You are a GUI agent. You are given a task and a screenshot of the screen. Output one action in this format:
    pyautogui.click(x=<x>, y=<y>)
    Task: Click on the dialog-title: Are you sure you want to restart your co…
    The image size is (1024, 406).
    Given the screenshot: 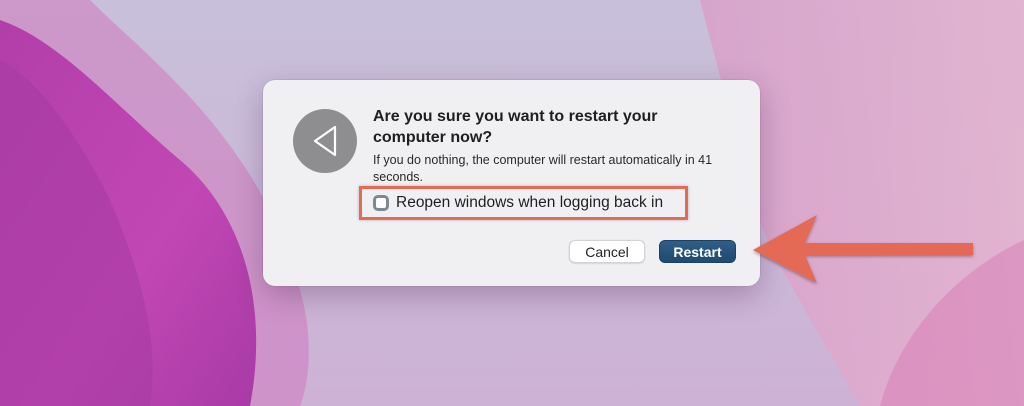 What is the action you would take?
    pyautogui.click(x=515, y=127)
    